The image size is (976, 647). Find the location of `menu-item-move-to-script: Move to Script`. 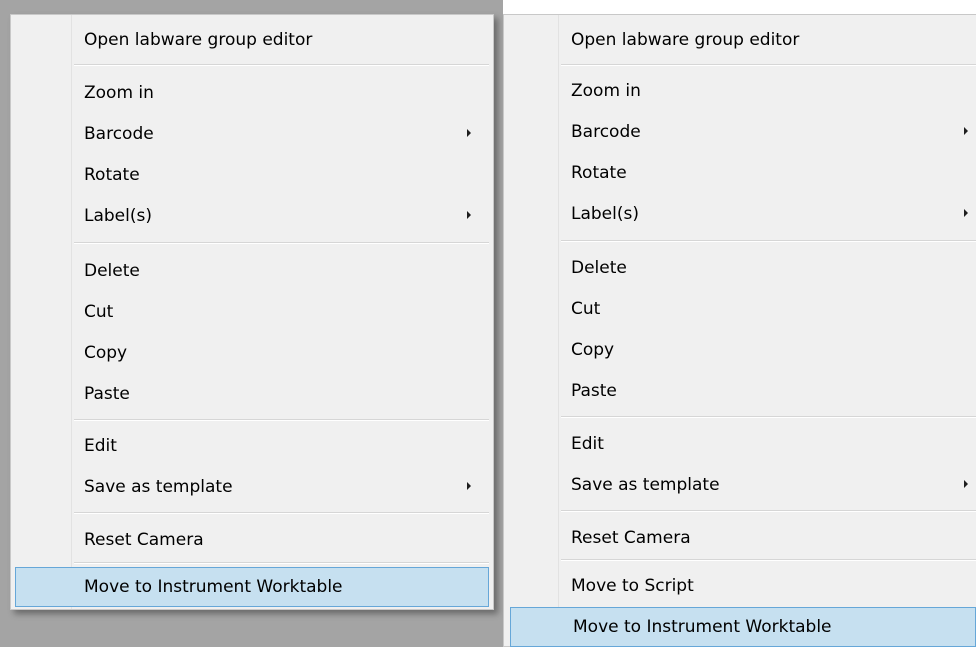

menu-item-move-to-script: Move to Script is located at coordinates (742, 586).